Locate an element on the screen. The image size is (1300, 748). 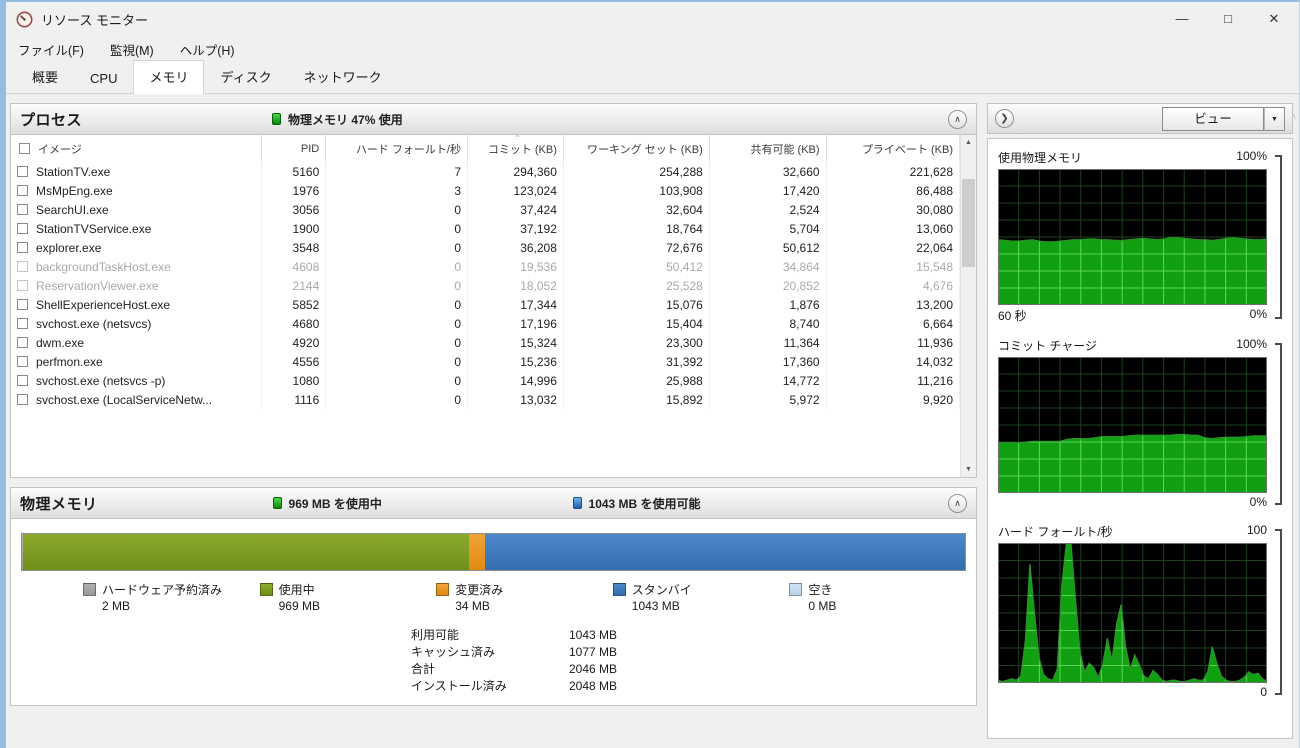
legend-item: ハードウェア予約済み 2 MB is located at coordinates (171, 598).